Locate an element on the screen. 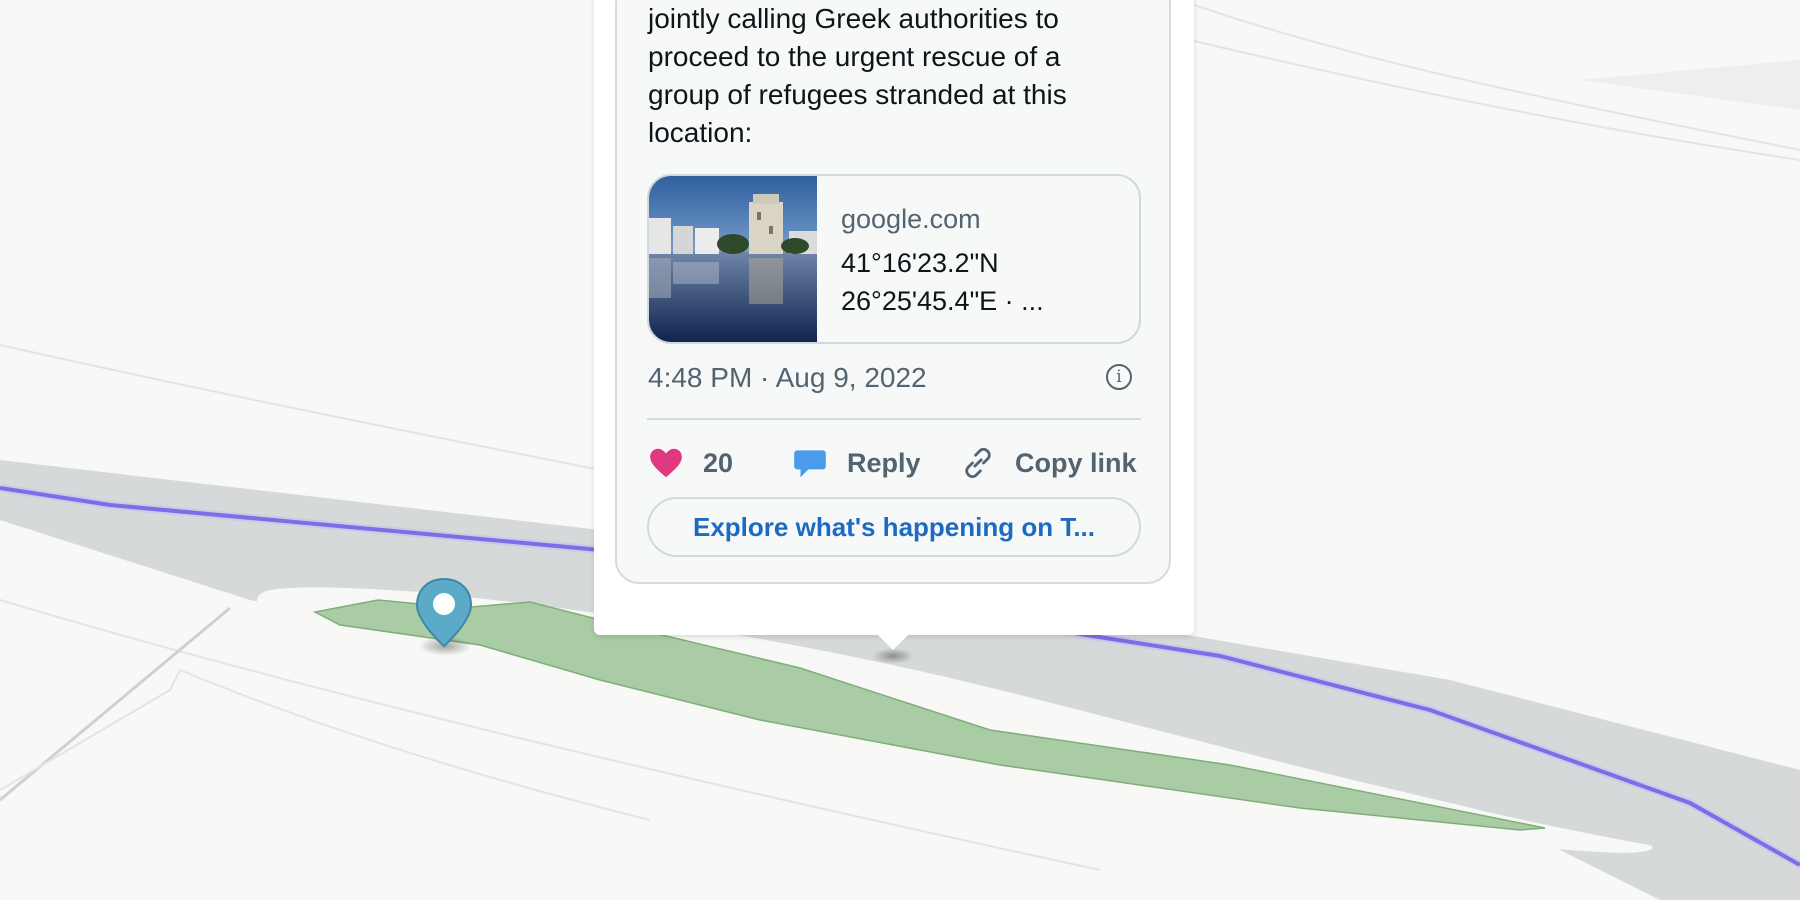 The width and height of the screenshot is (1800, 900). divider is located at coordinates (894, 419).